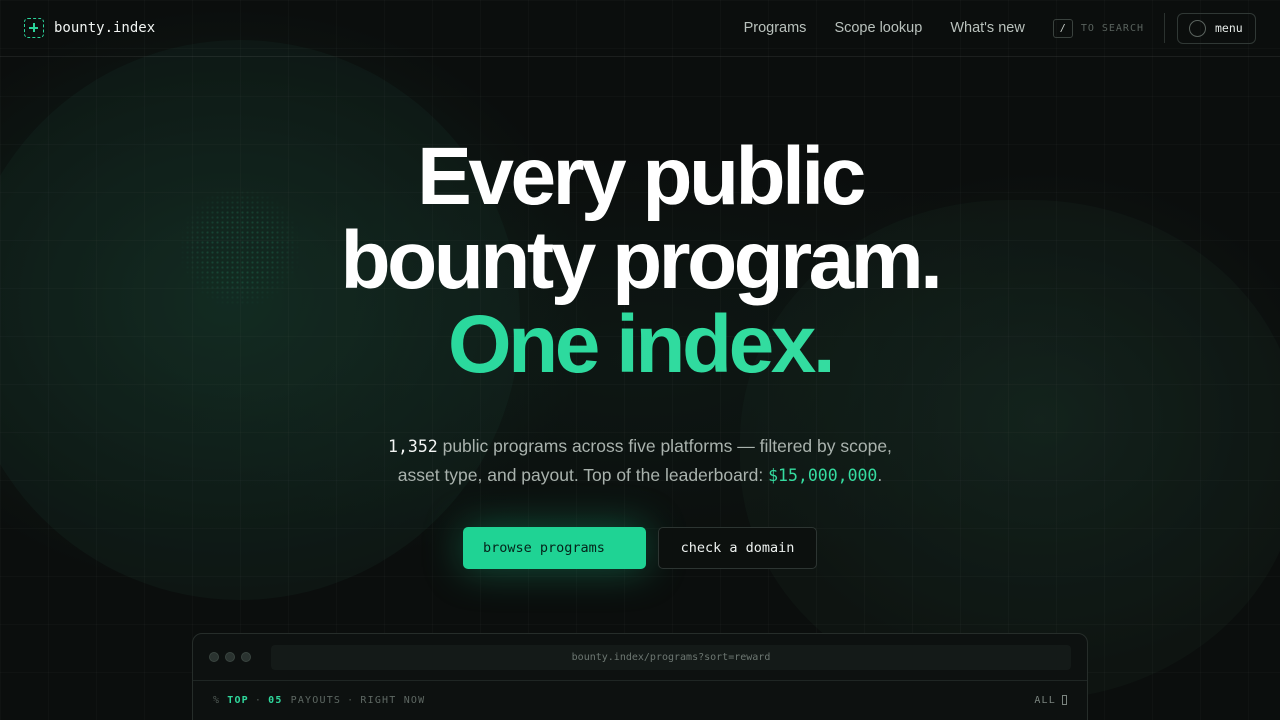 Image resolution: width=1280 pixels, height=720 pixels. I want to click on window-title-bar: bounty.index/programs?sort=reward, so click(640, 657).